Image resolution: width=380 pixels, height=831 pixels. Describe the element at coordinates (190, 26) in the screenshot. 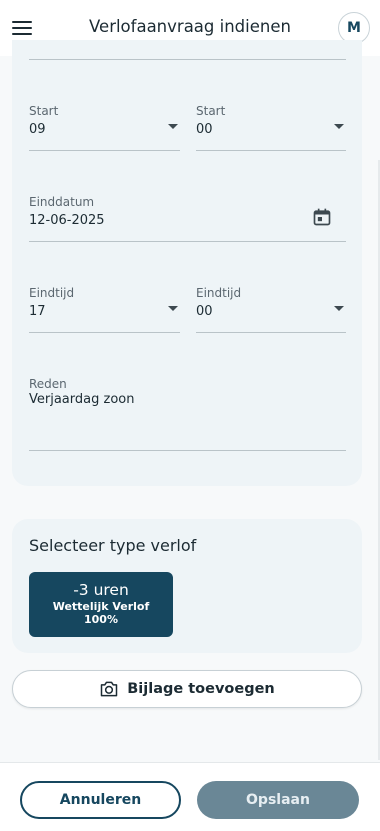

I see `page-title: Verlofaanvraag indienen` at that location.